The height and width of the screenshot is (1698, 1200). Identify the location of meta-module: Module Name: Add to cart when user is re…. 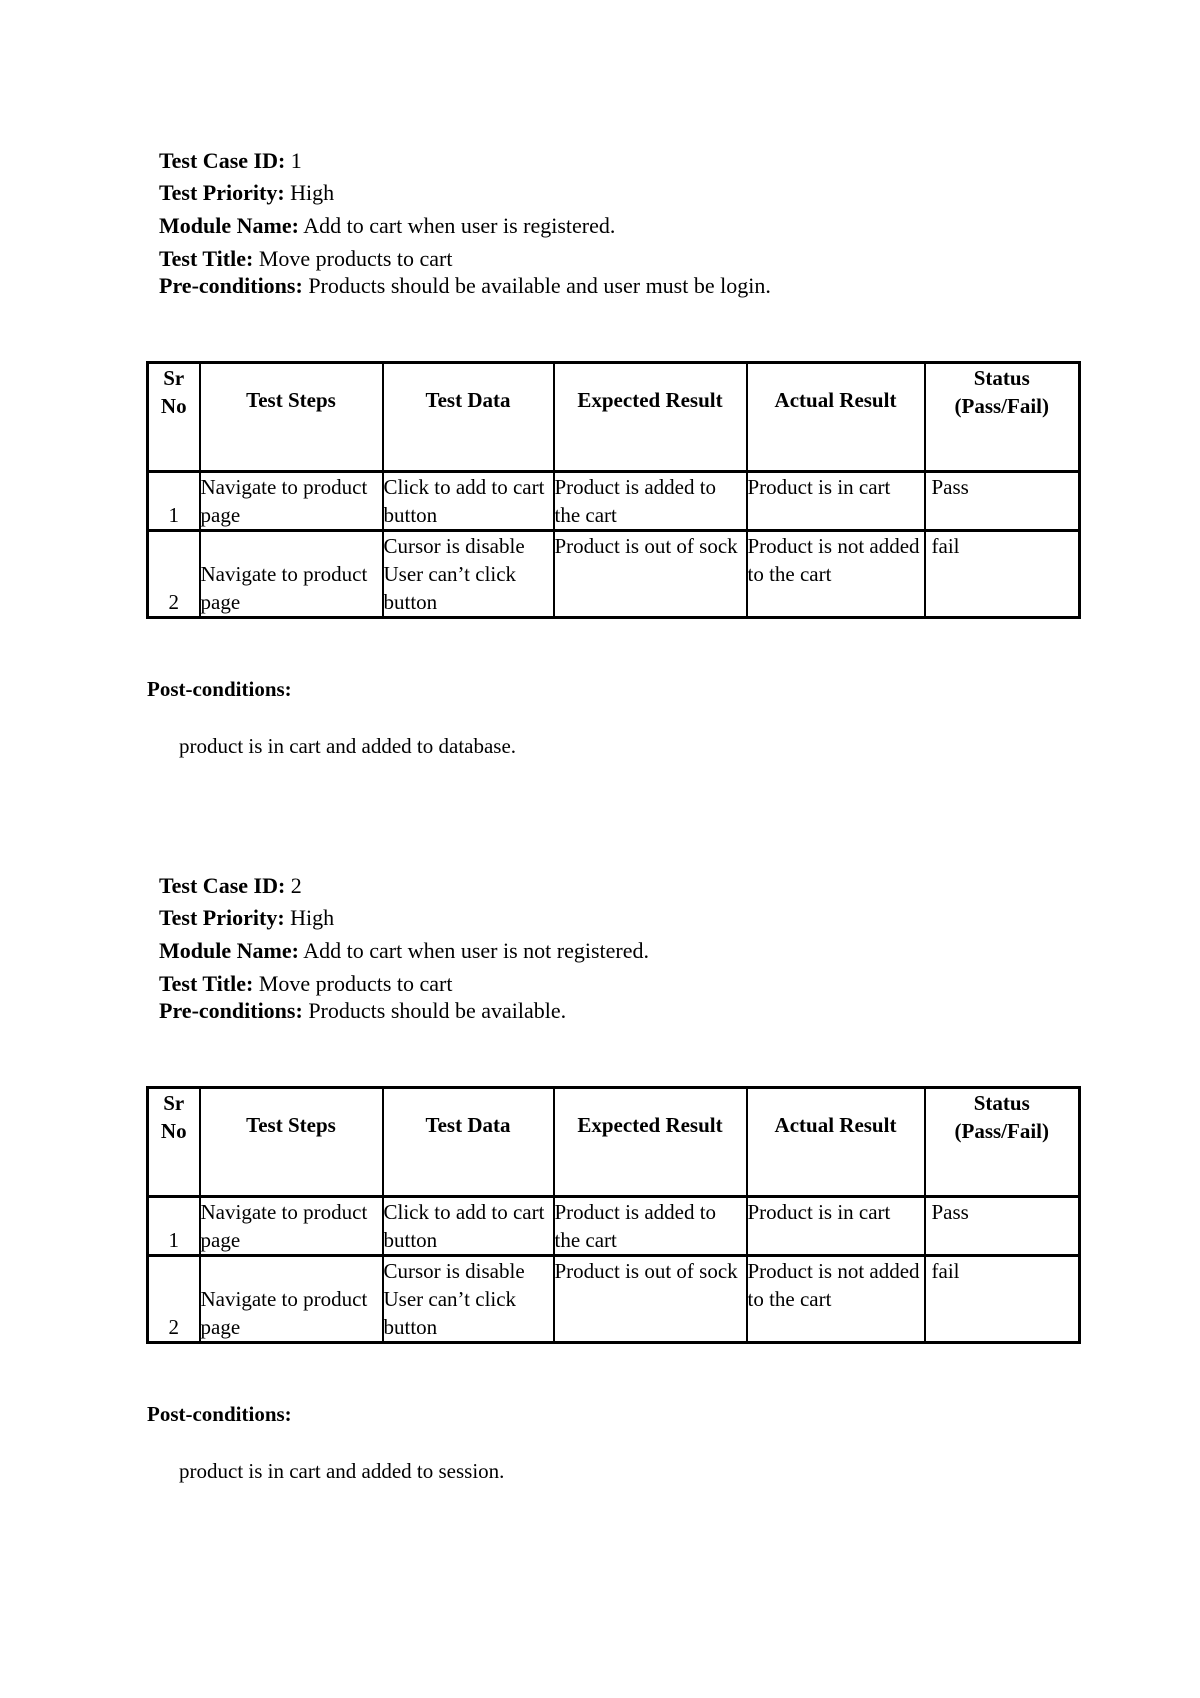
(387, 226).